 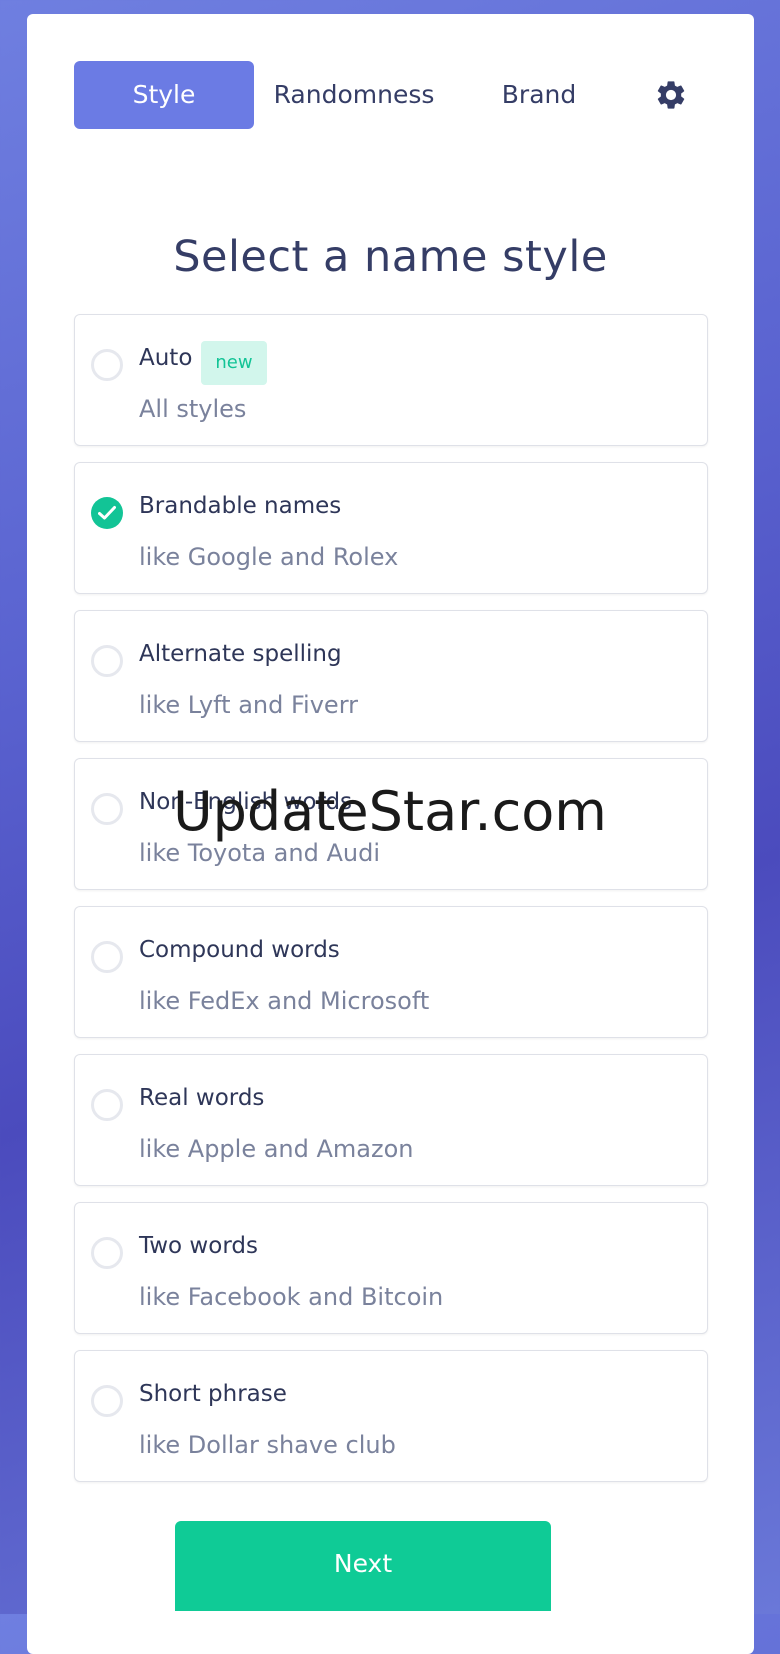 I want to click on option-subtitle: like Lyft and Fiverr, so click(x=248, y=705).